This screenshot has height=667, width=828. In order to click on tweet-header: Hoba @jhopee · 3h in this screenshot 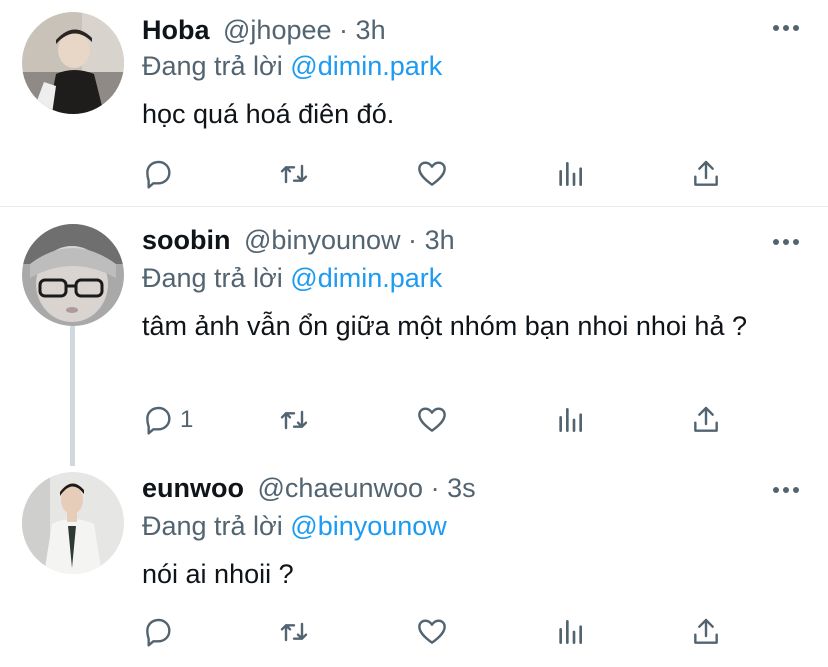, I will do `click(264, 30)`.